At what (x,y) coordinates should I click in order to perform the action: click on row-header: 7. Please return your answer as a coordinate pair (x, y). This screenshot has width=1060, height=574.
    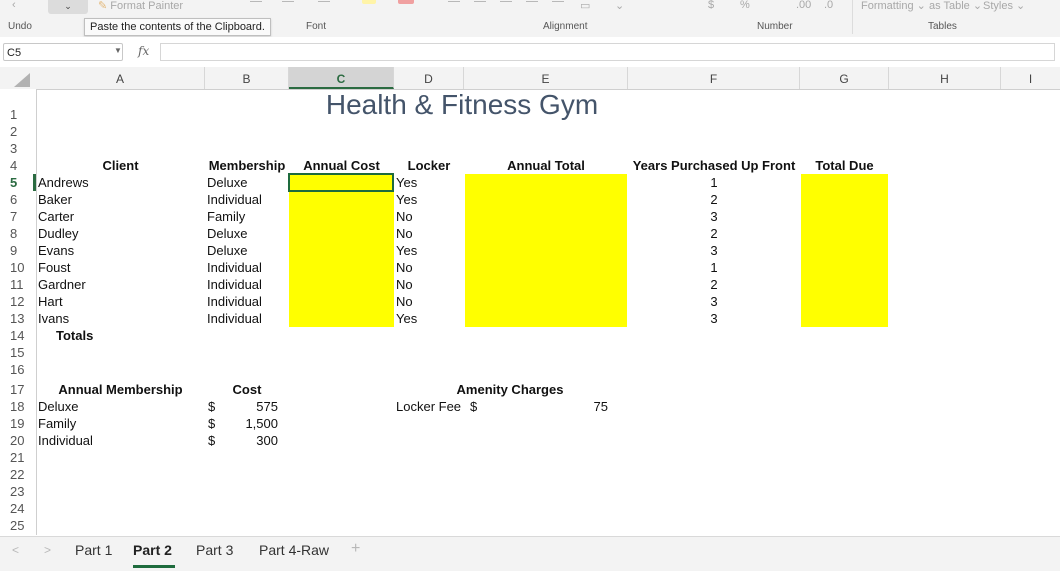
    Looking at the image, I should click on (18, 216).